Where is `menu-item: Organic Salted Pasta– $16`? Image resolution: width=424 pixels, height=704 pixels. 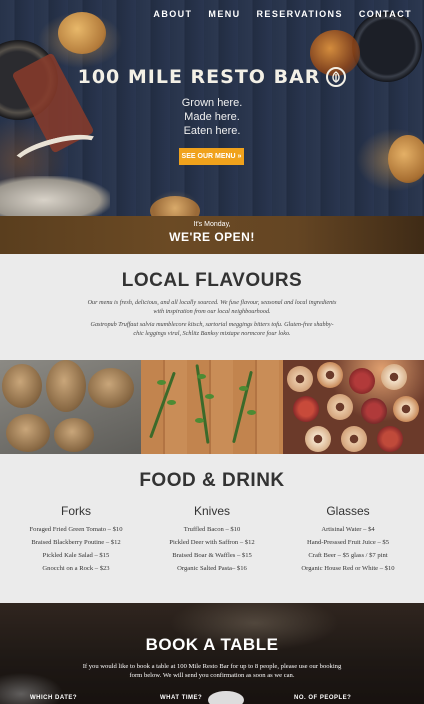
menu-item: Organic Salted Pasta– $16 is located at coordinates (212, 568).